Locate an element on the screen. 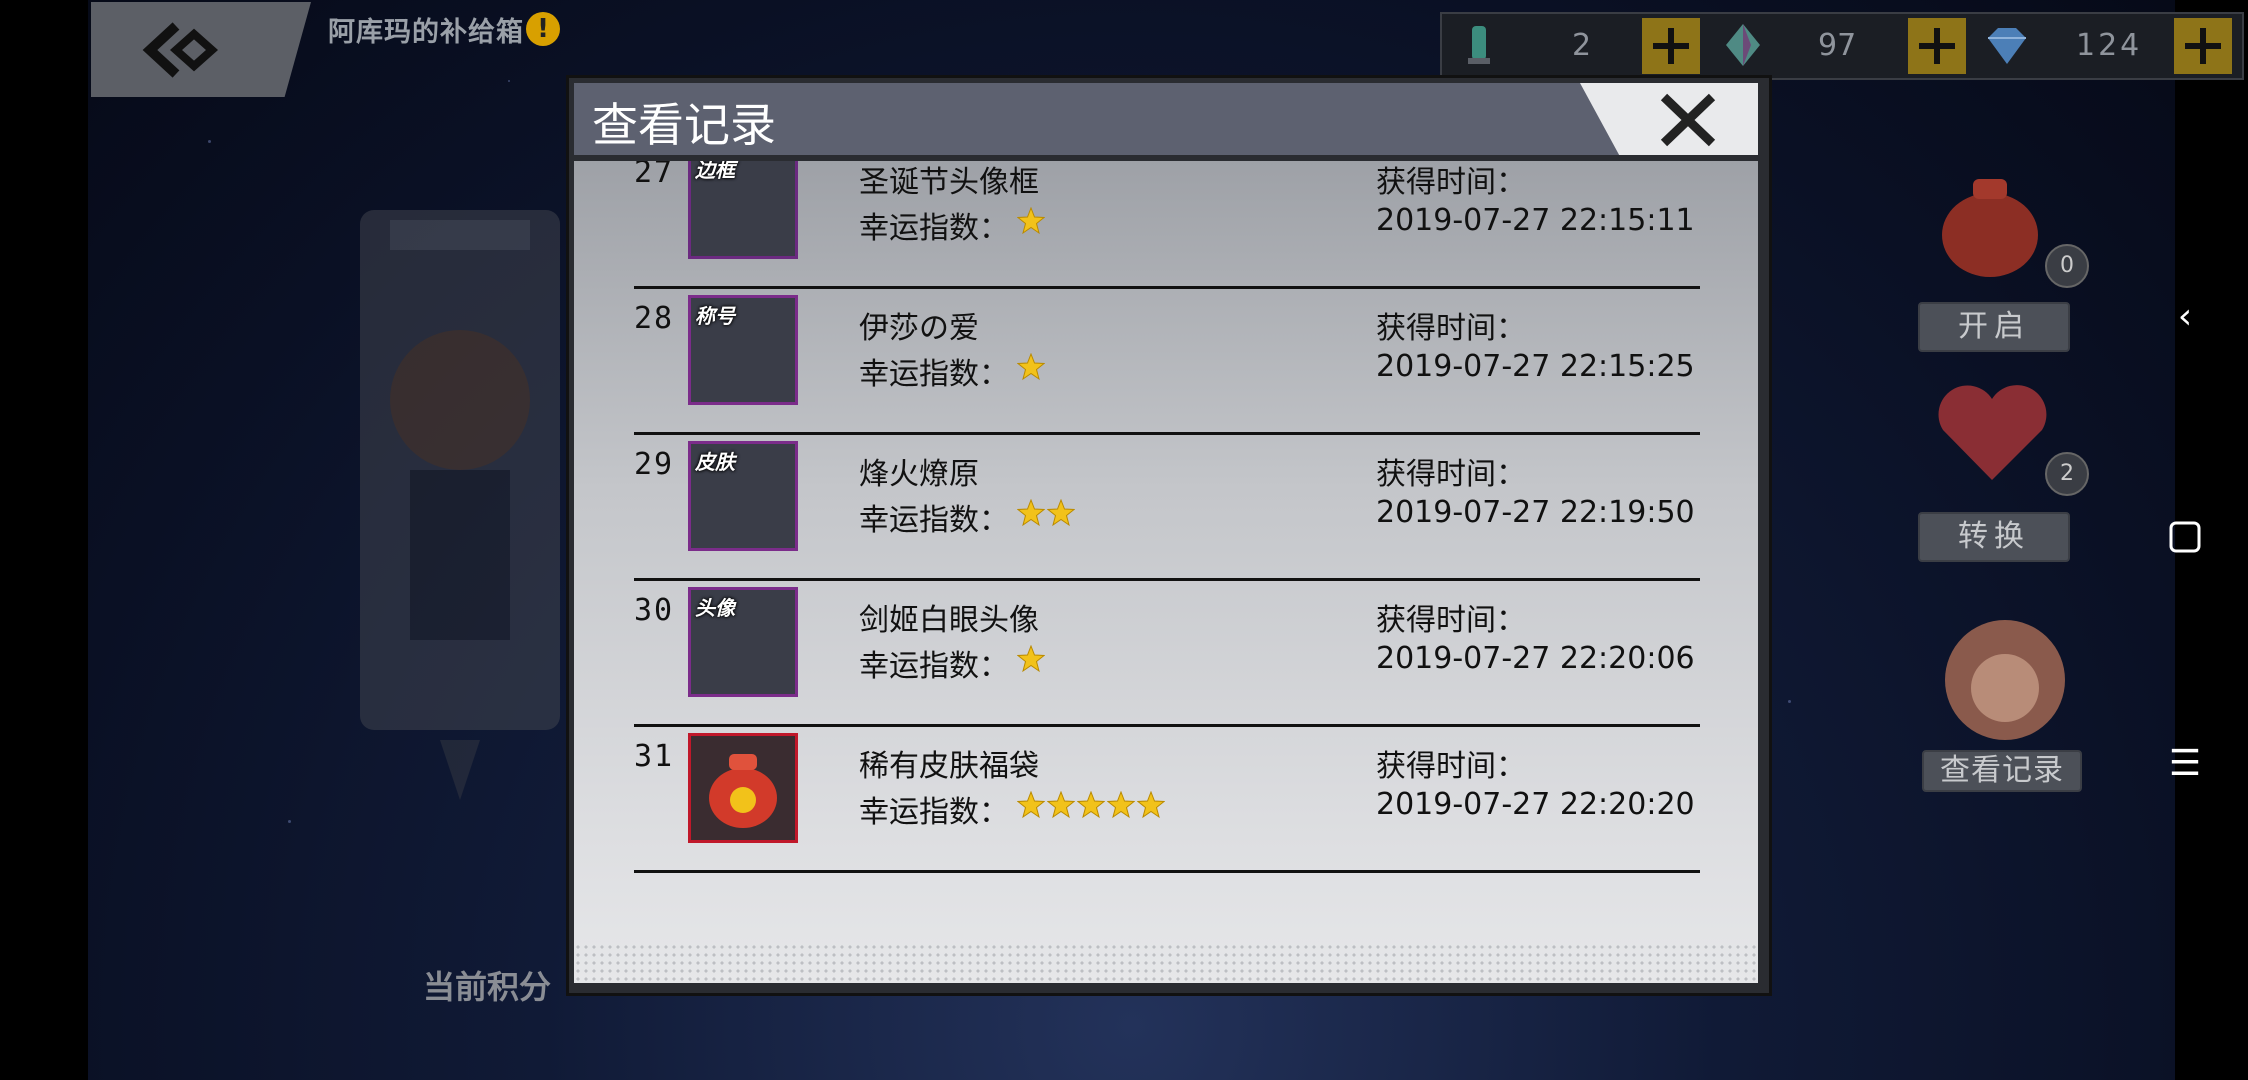 The image size is (2248, 1080). convert-button: 转换 is located at coordinates (1994, 537).